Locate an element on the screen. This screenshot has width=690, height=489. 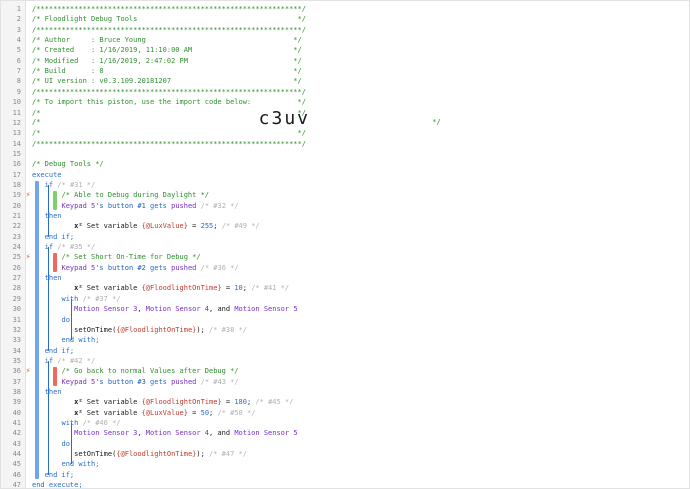
code-token: /* #41 */ is located at coordinates (270, 288).